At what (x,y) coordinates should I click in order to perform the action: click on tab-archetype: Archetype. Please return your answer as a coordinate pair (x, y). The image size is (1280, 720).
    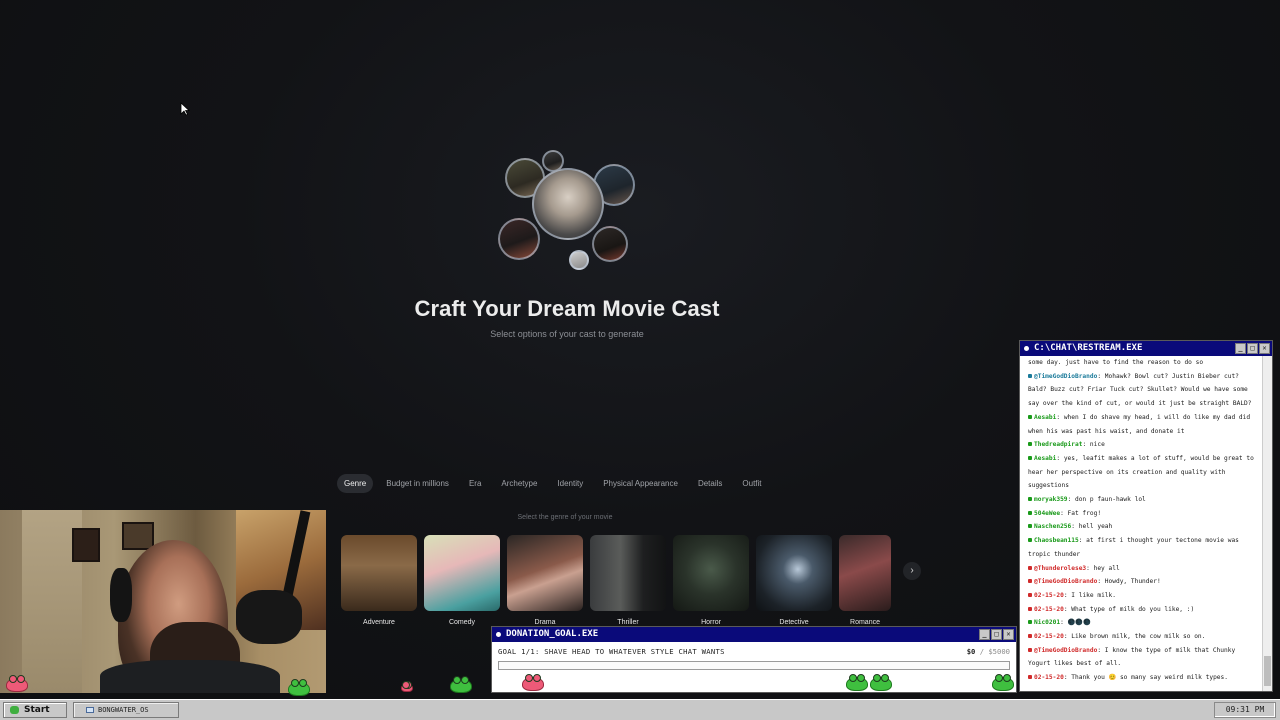
    Looking at the image, I should click on (519, 483).